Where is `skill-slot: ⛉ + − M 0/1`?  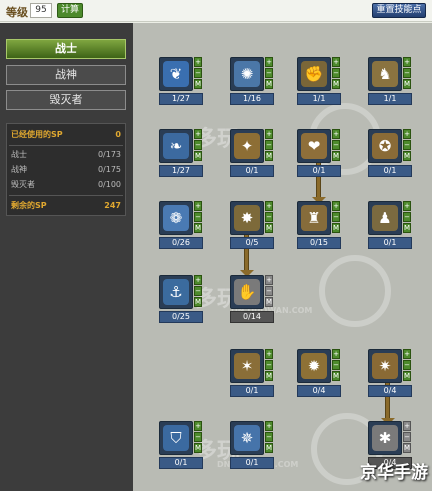 skill-slot: ⛉ + − M 0/1 is located at coordinates (181, 446).